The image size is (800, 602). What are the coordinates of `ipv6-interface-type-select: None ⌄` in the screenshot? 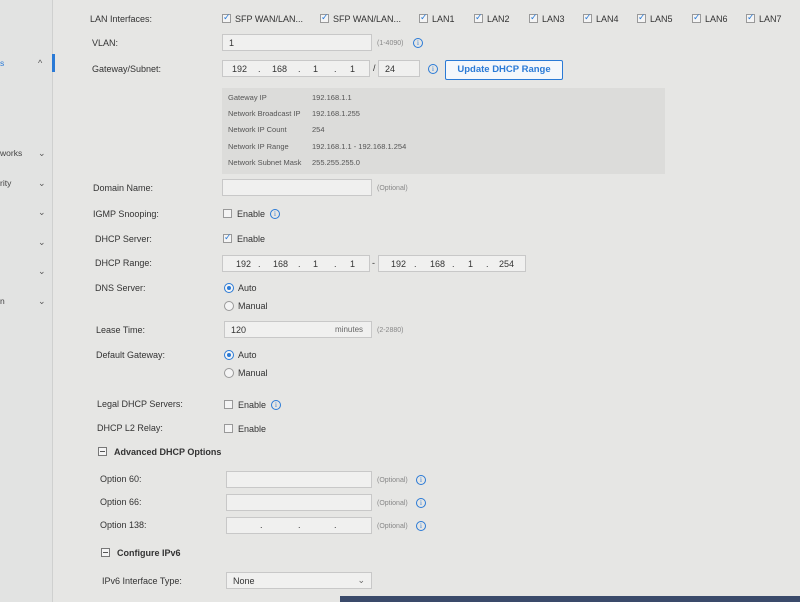 It's located at (299, 580).